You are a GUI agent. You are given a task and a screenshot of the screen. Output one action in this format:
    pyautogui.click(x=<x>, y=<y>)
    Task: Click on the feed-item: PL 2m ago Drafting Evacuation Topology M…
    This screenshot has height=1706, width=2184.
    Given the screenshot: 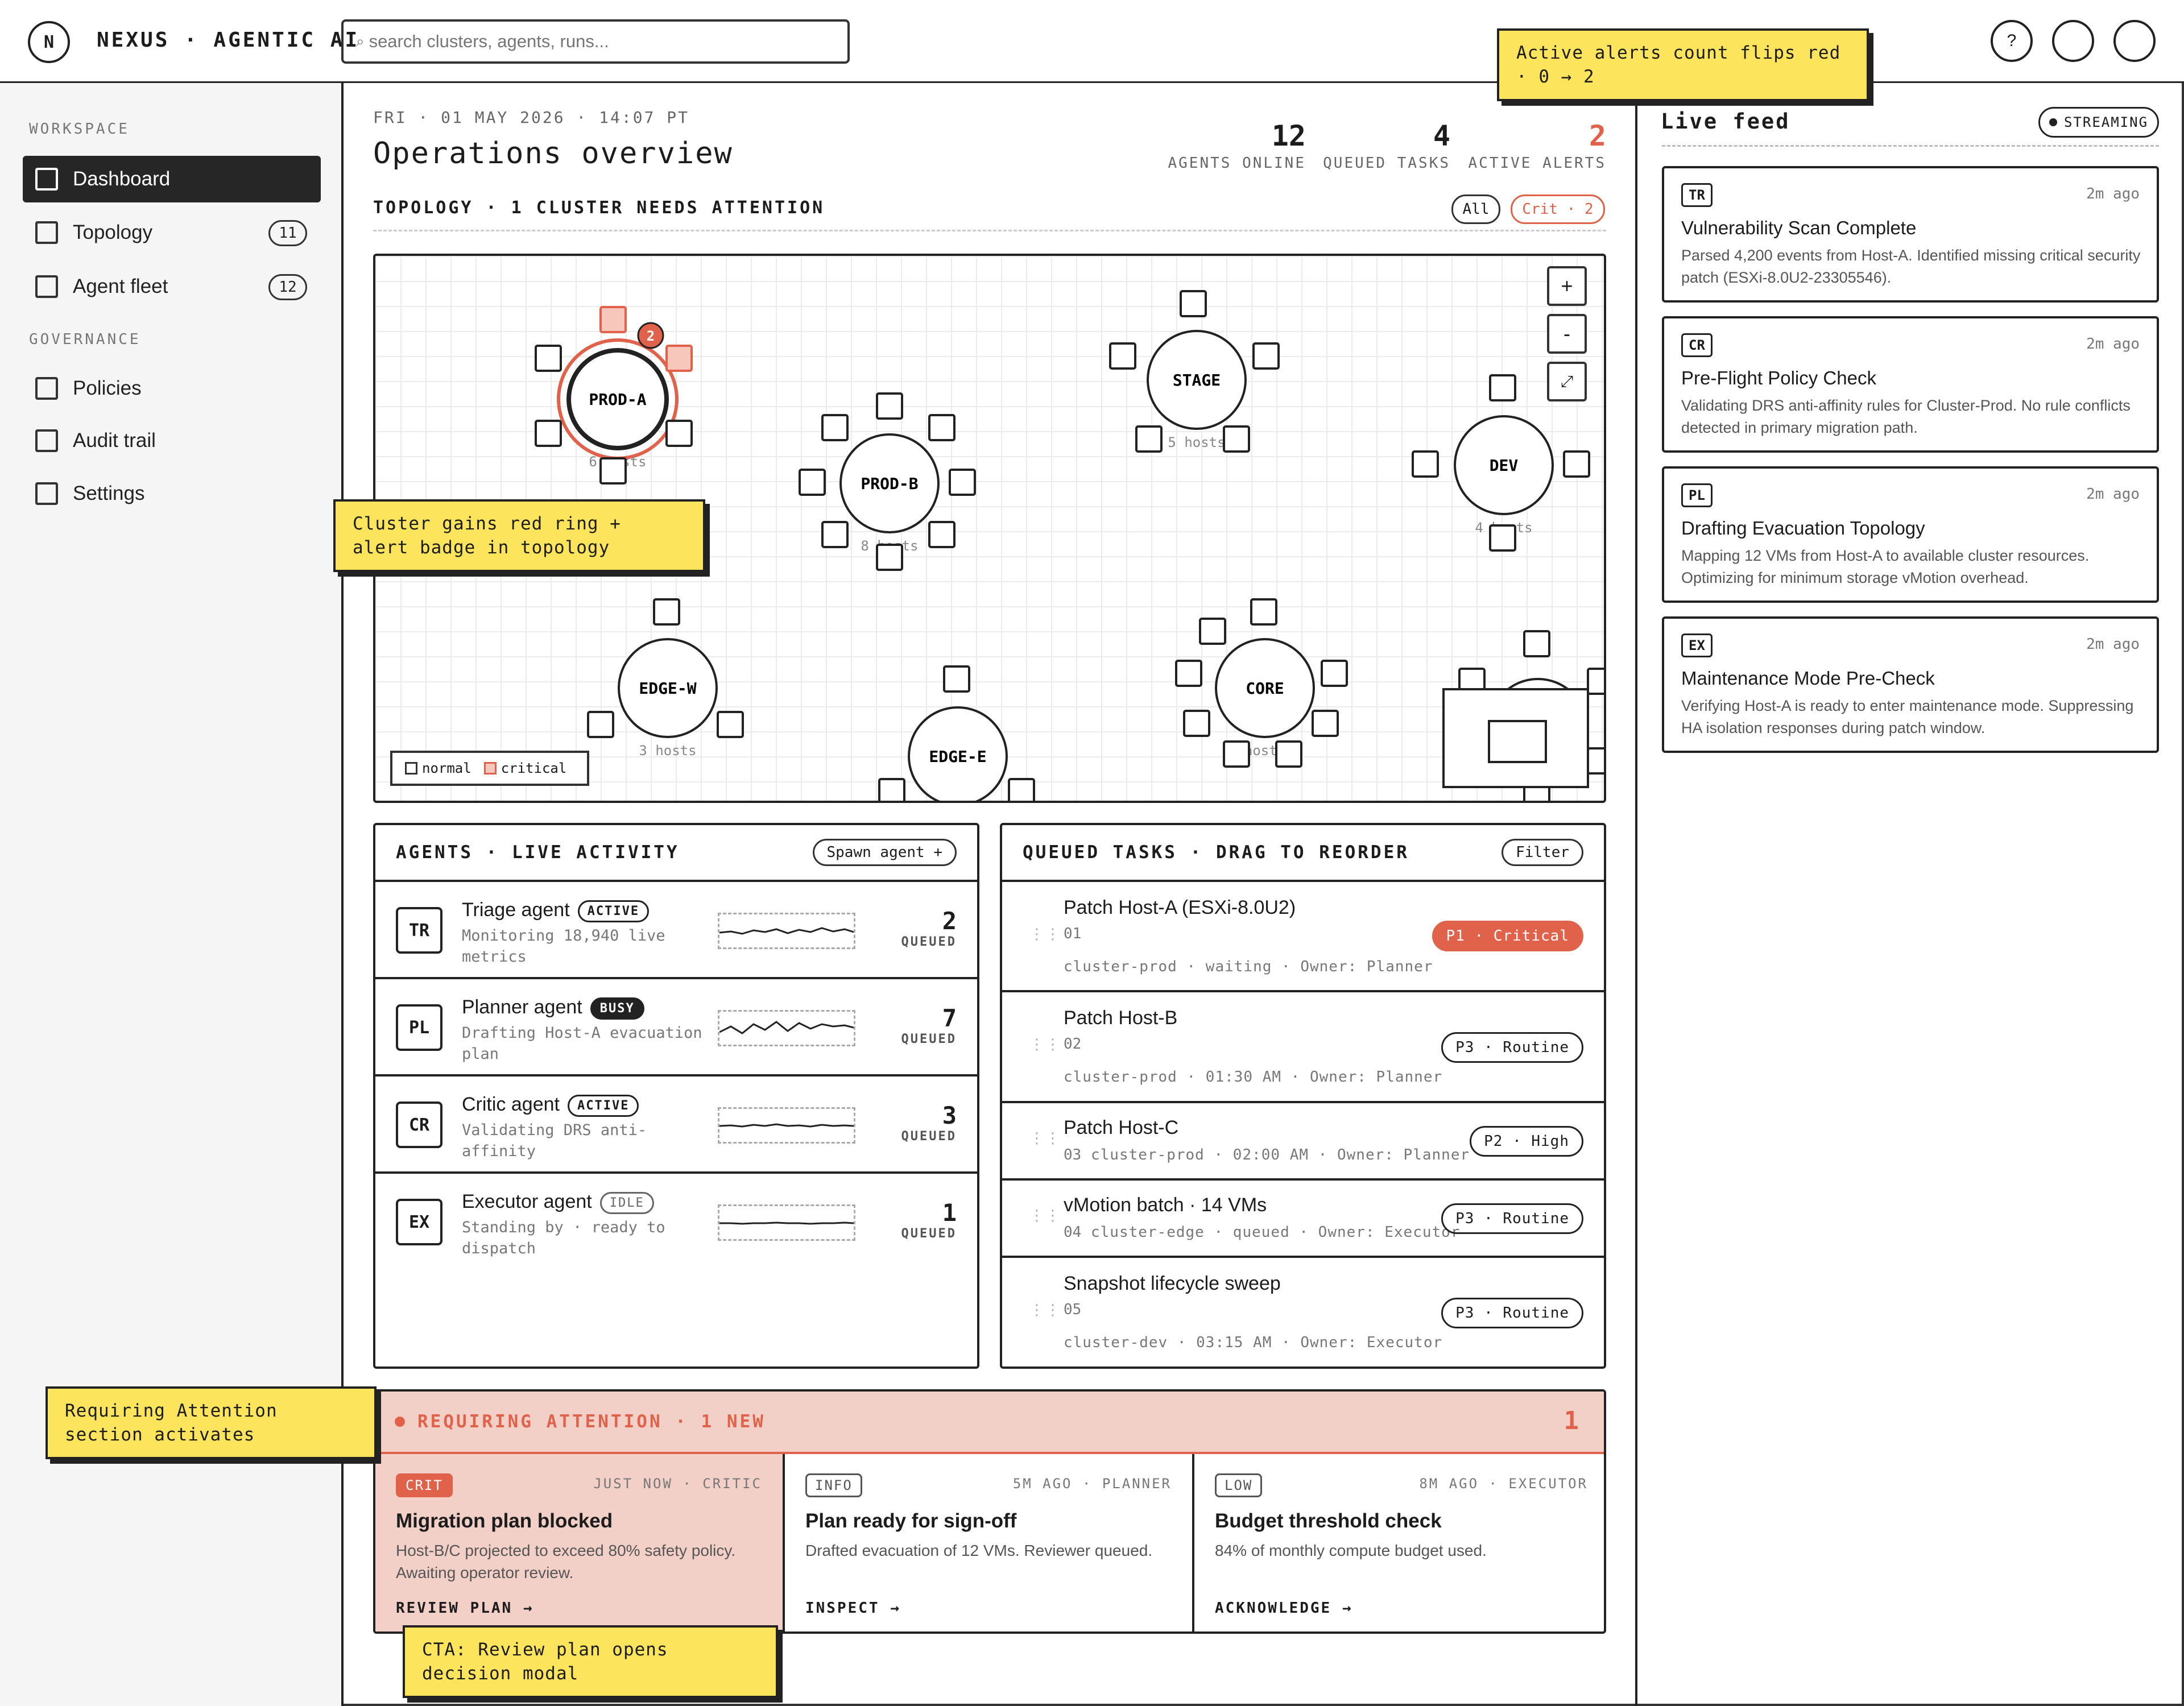 What is the action you would take?
    pyautogui.click(x=1910, y=534)
    